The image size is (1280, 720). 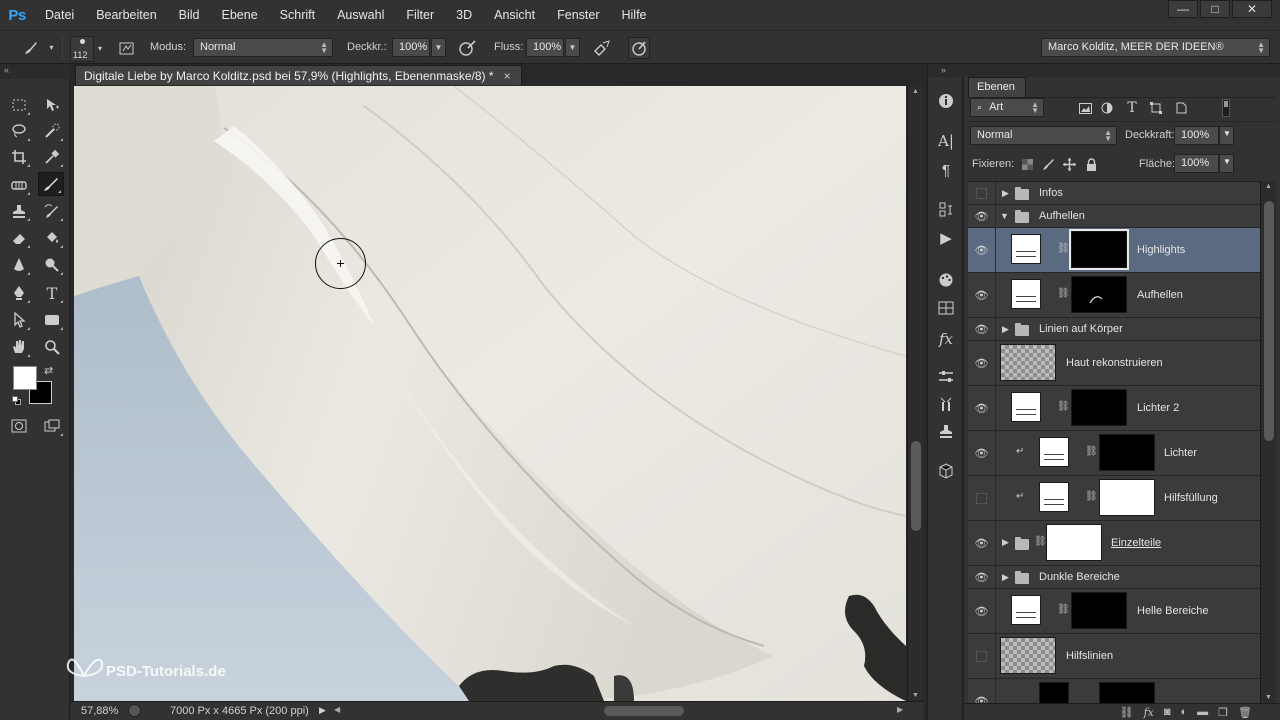 What do you see at coordinates (126, 15) in the screenshot?
I see `menu-bearbeiten: Bearbeiten` at bounding box center [126, 15].